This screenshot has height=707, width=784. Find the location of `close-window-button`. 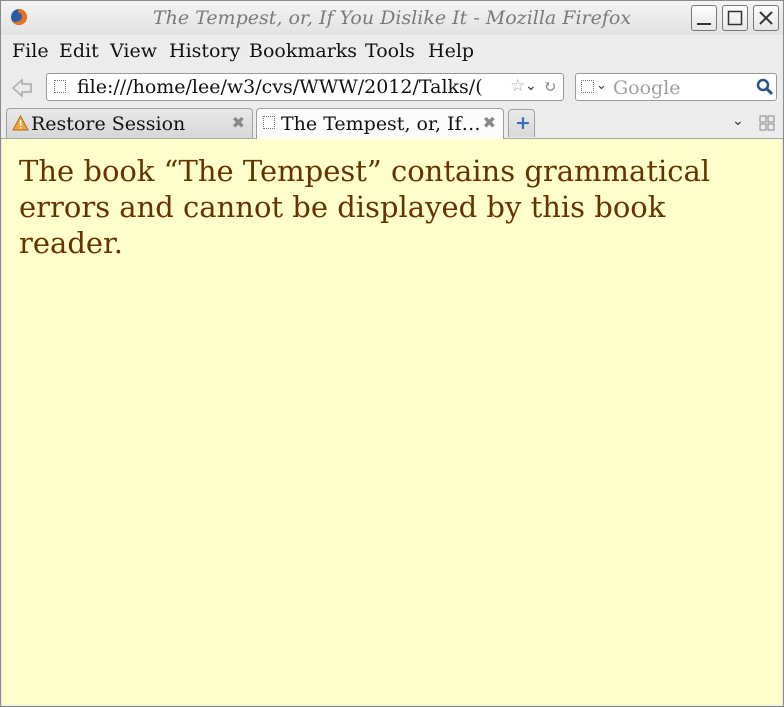

close-window-button is located at coordinates (766, 18).